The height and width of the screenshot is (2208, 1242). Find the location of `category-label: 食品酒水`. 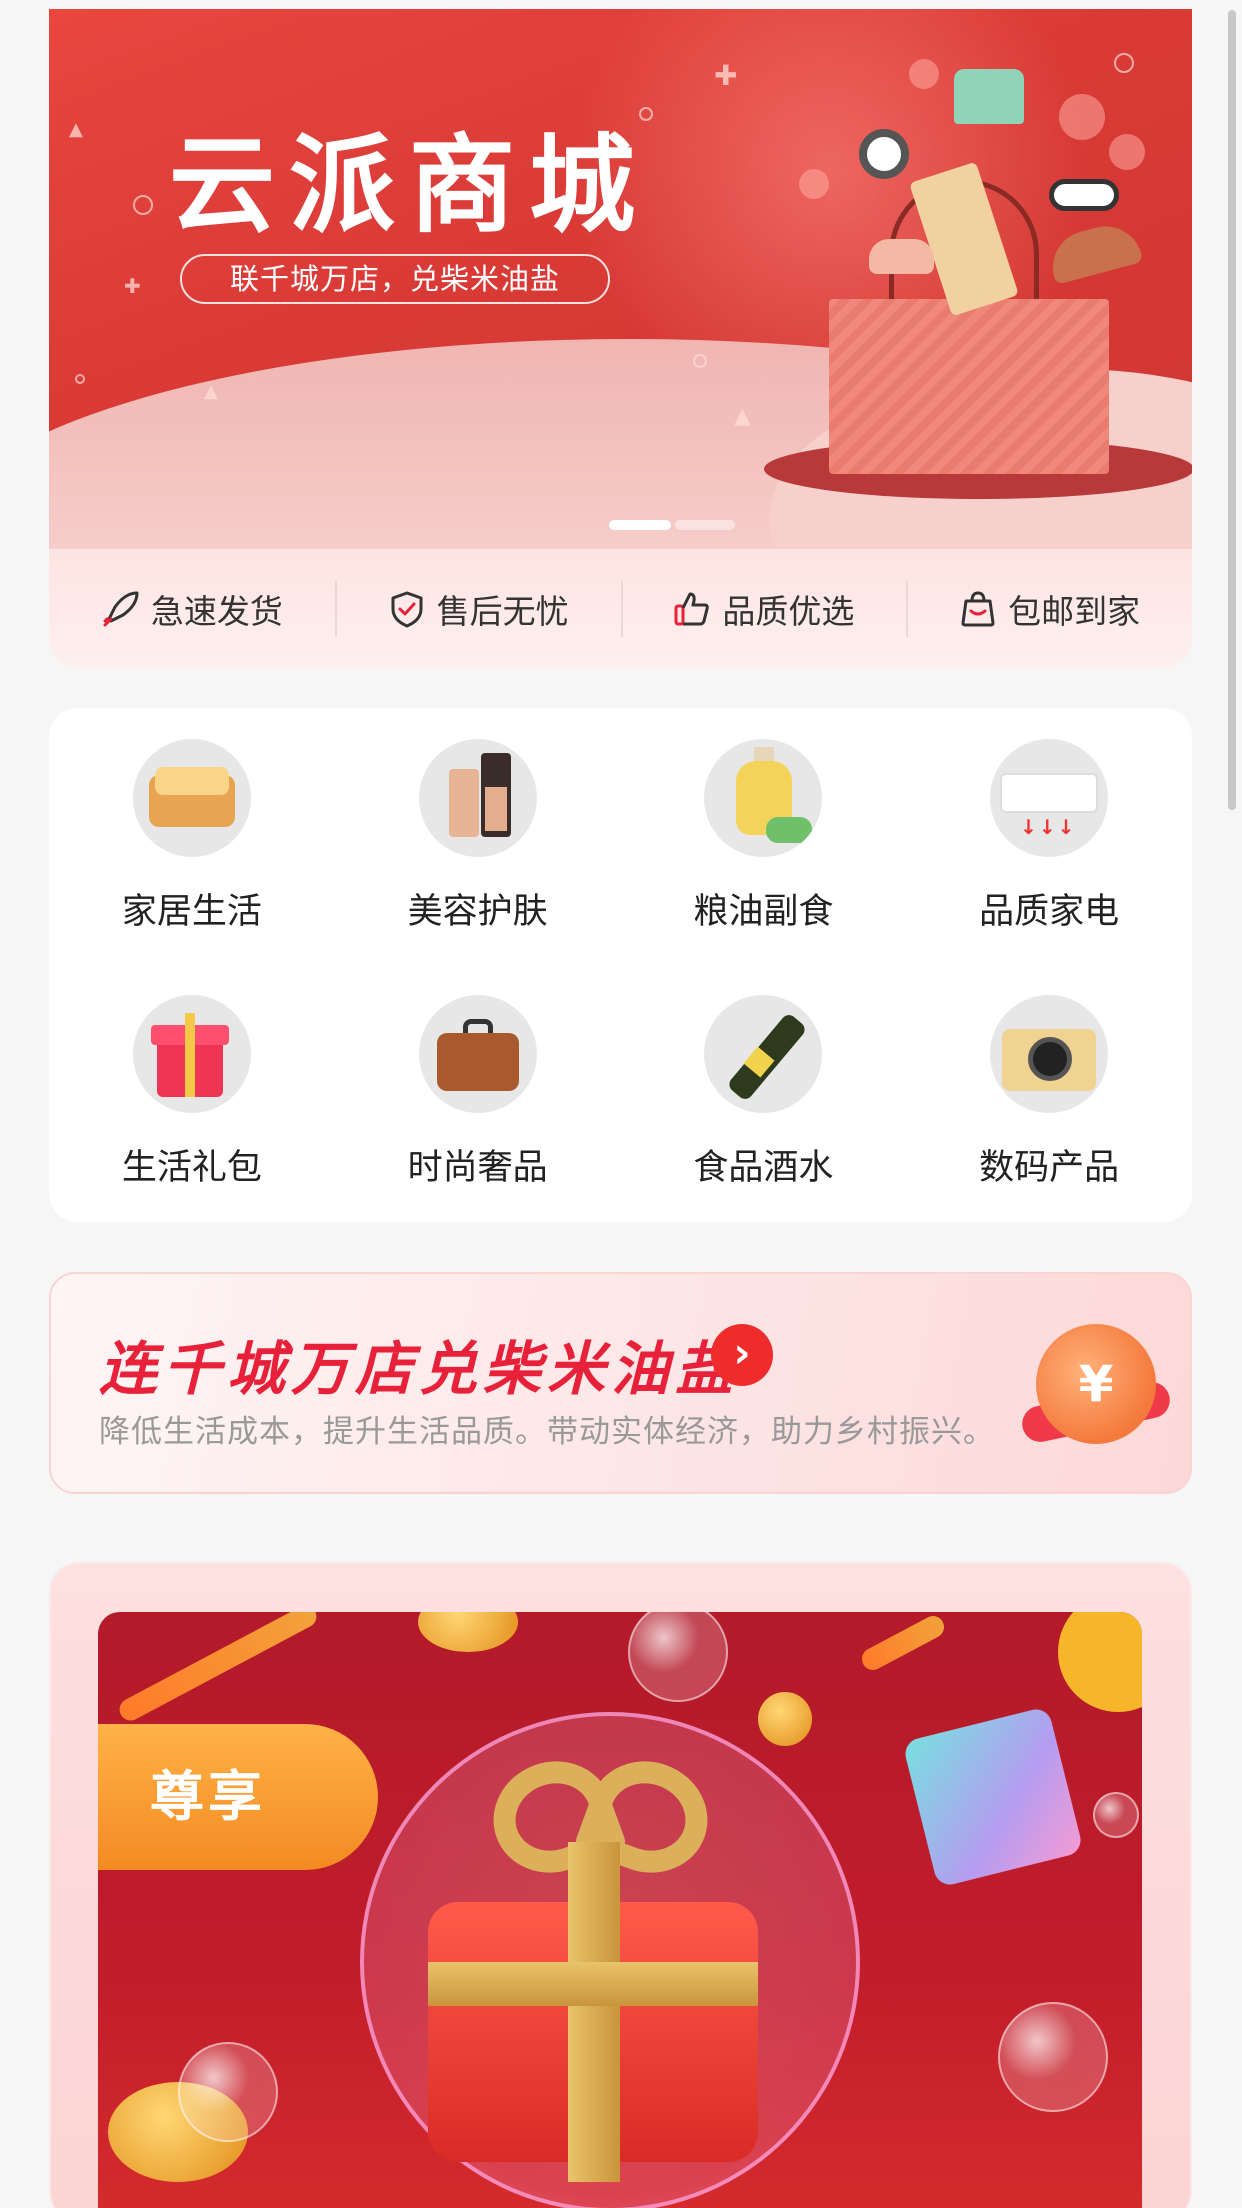

category-label: 食品酒水 is located at coordinates (763, 1168).